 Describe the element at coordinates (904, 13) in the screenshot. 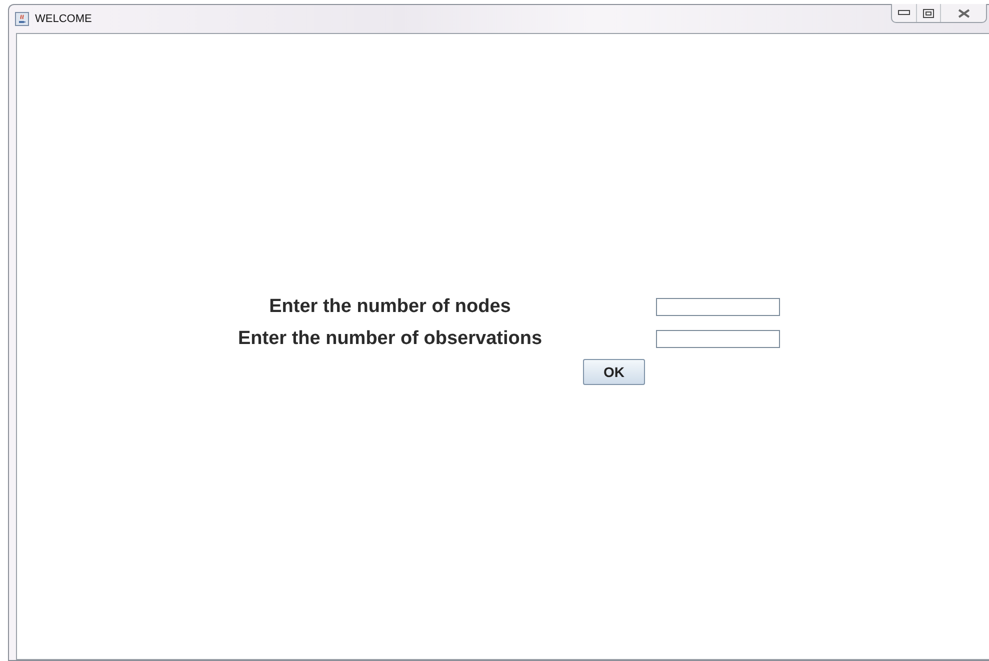

I see `minimize-icon` at that location.